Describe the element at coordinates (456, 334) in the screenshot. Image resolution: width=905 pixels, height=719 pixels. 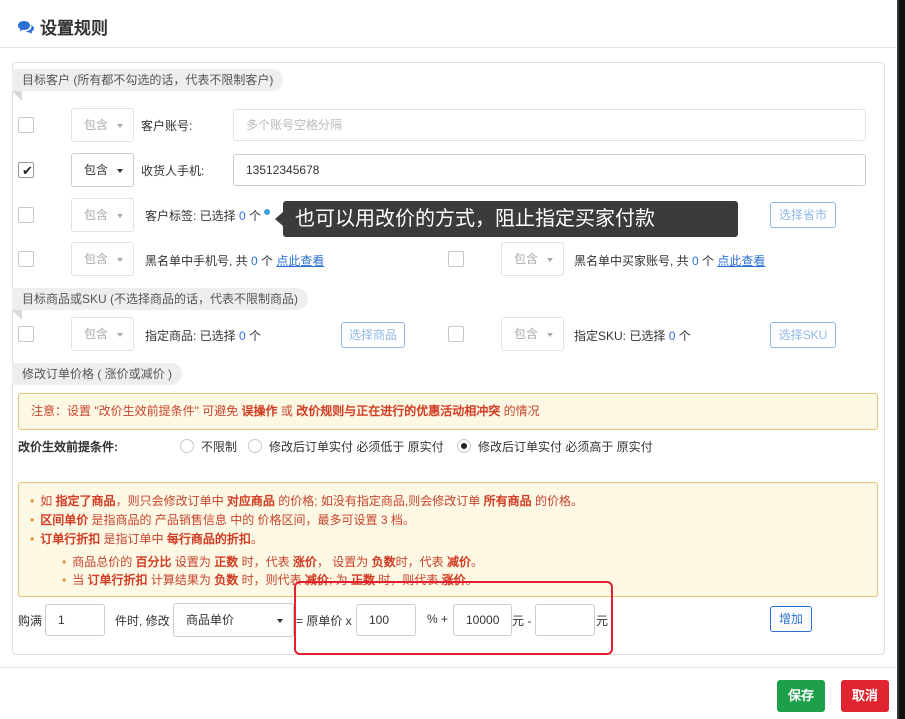
I see `sku-checkbox` at that location.